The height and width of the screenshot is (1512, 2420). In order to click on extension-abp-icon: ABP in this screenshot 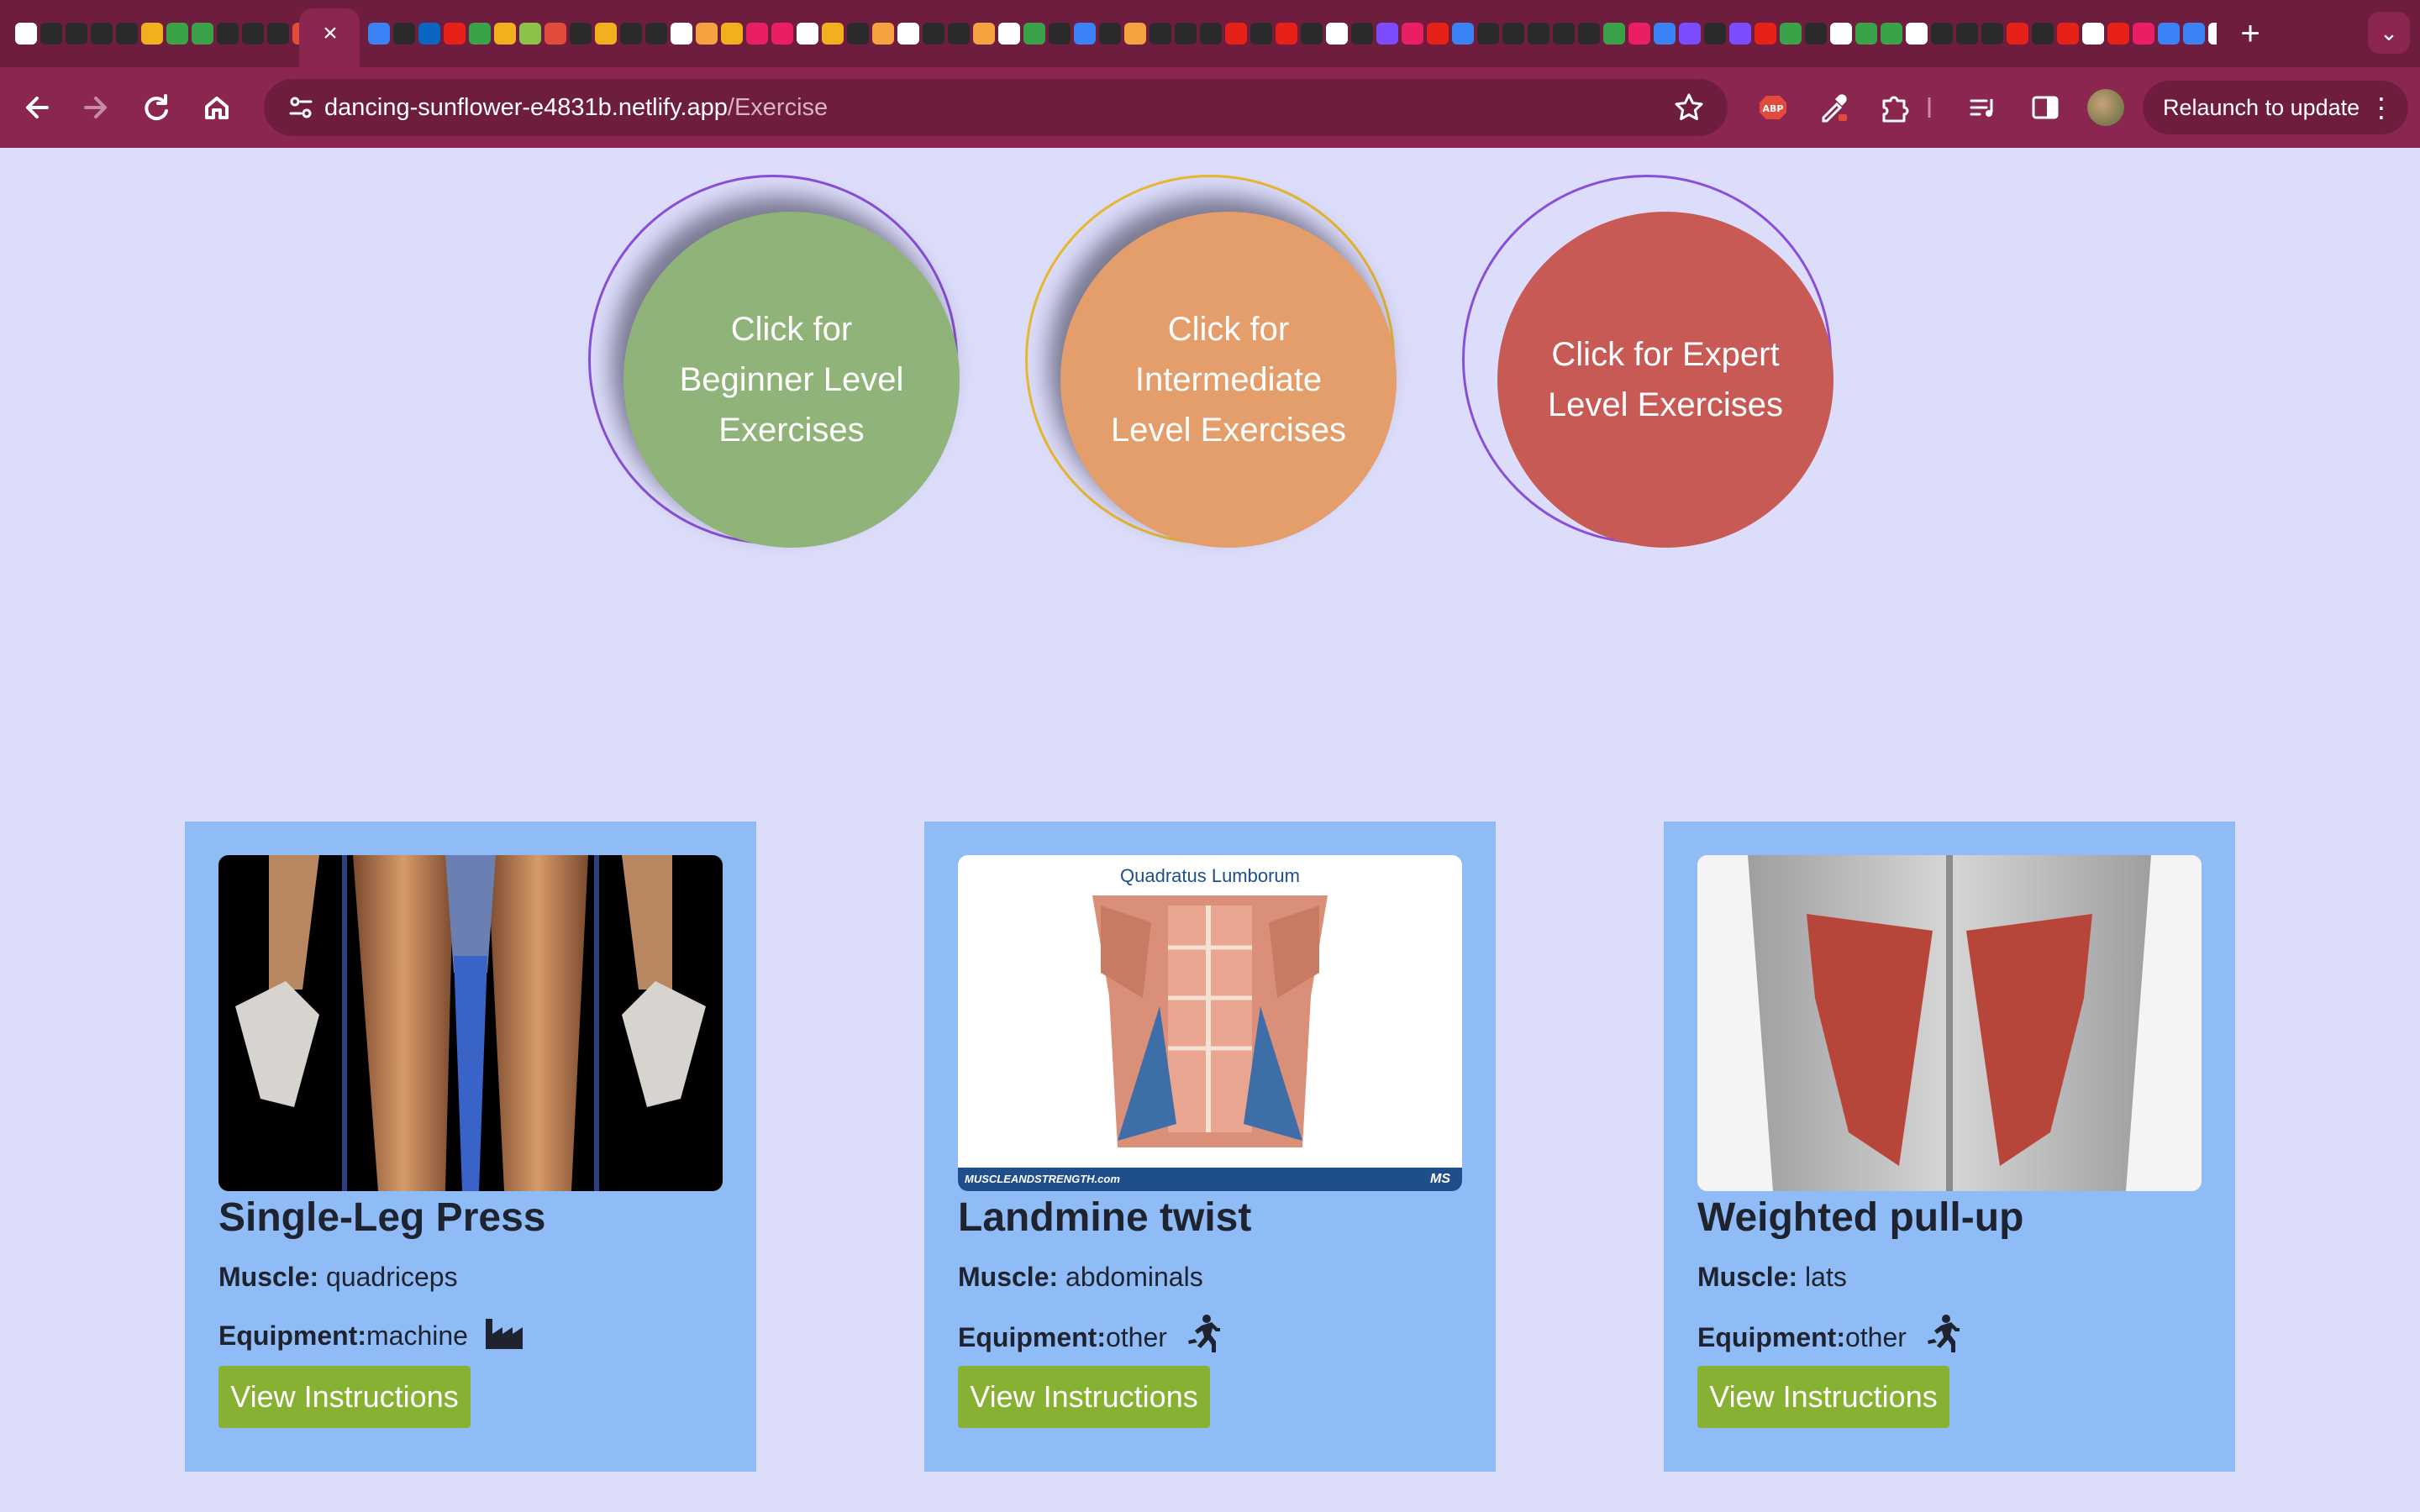, I will do `click(1773, 107)`.